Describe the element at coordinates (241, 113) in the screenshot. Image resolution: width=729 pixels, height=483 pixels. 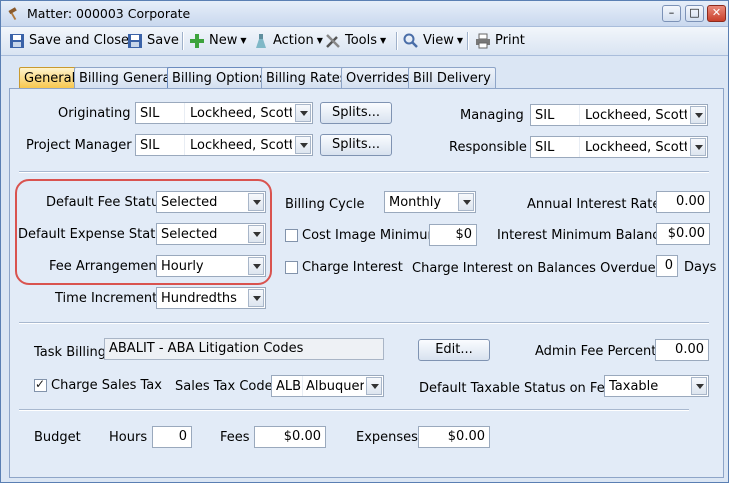
I see `originating-name: Lockheed, Scott I.` at that location.